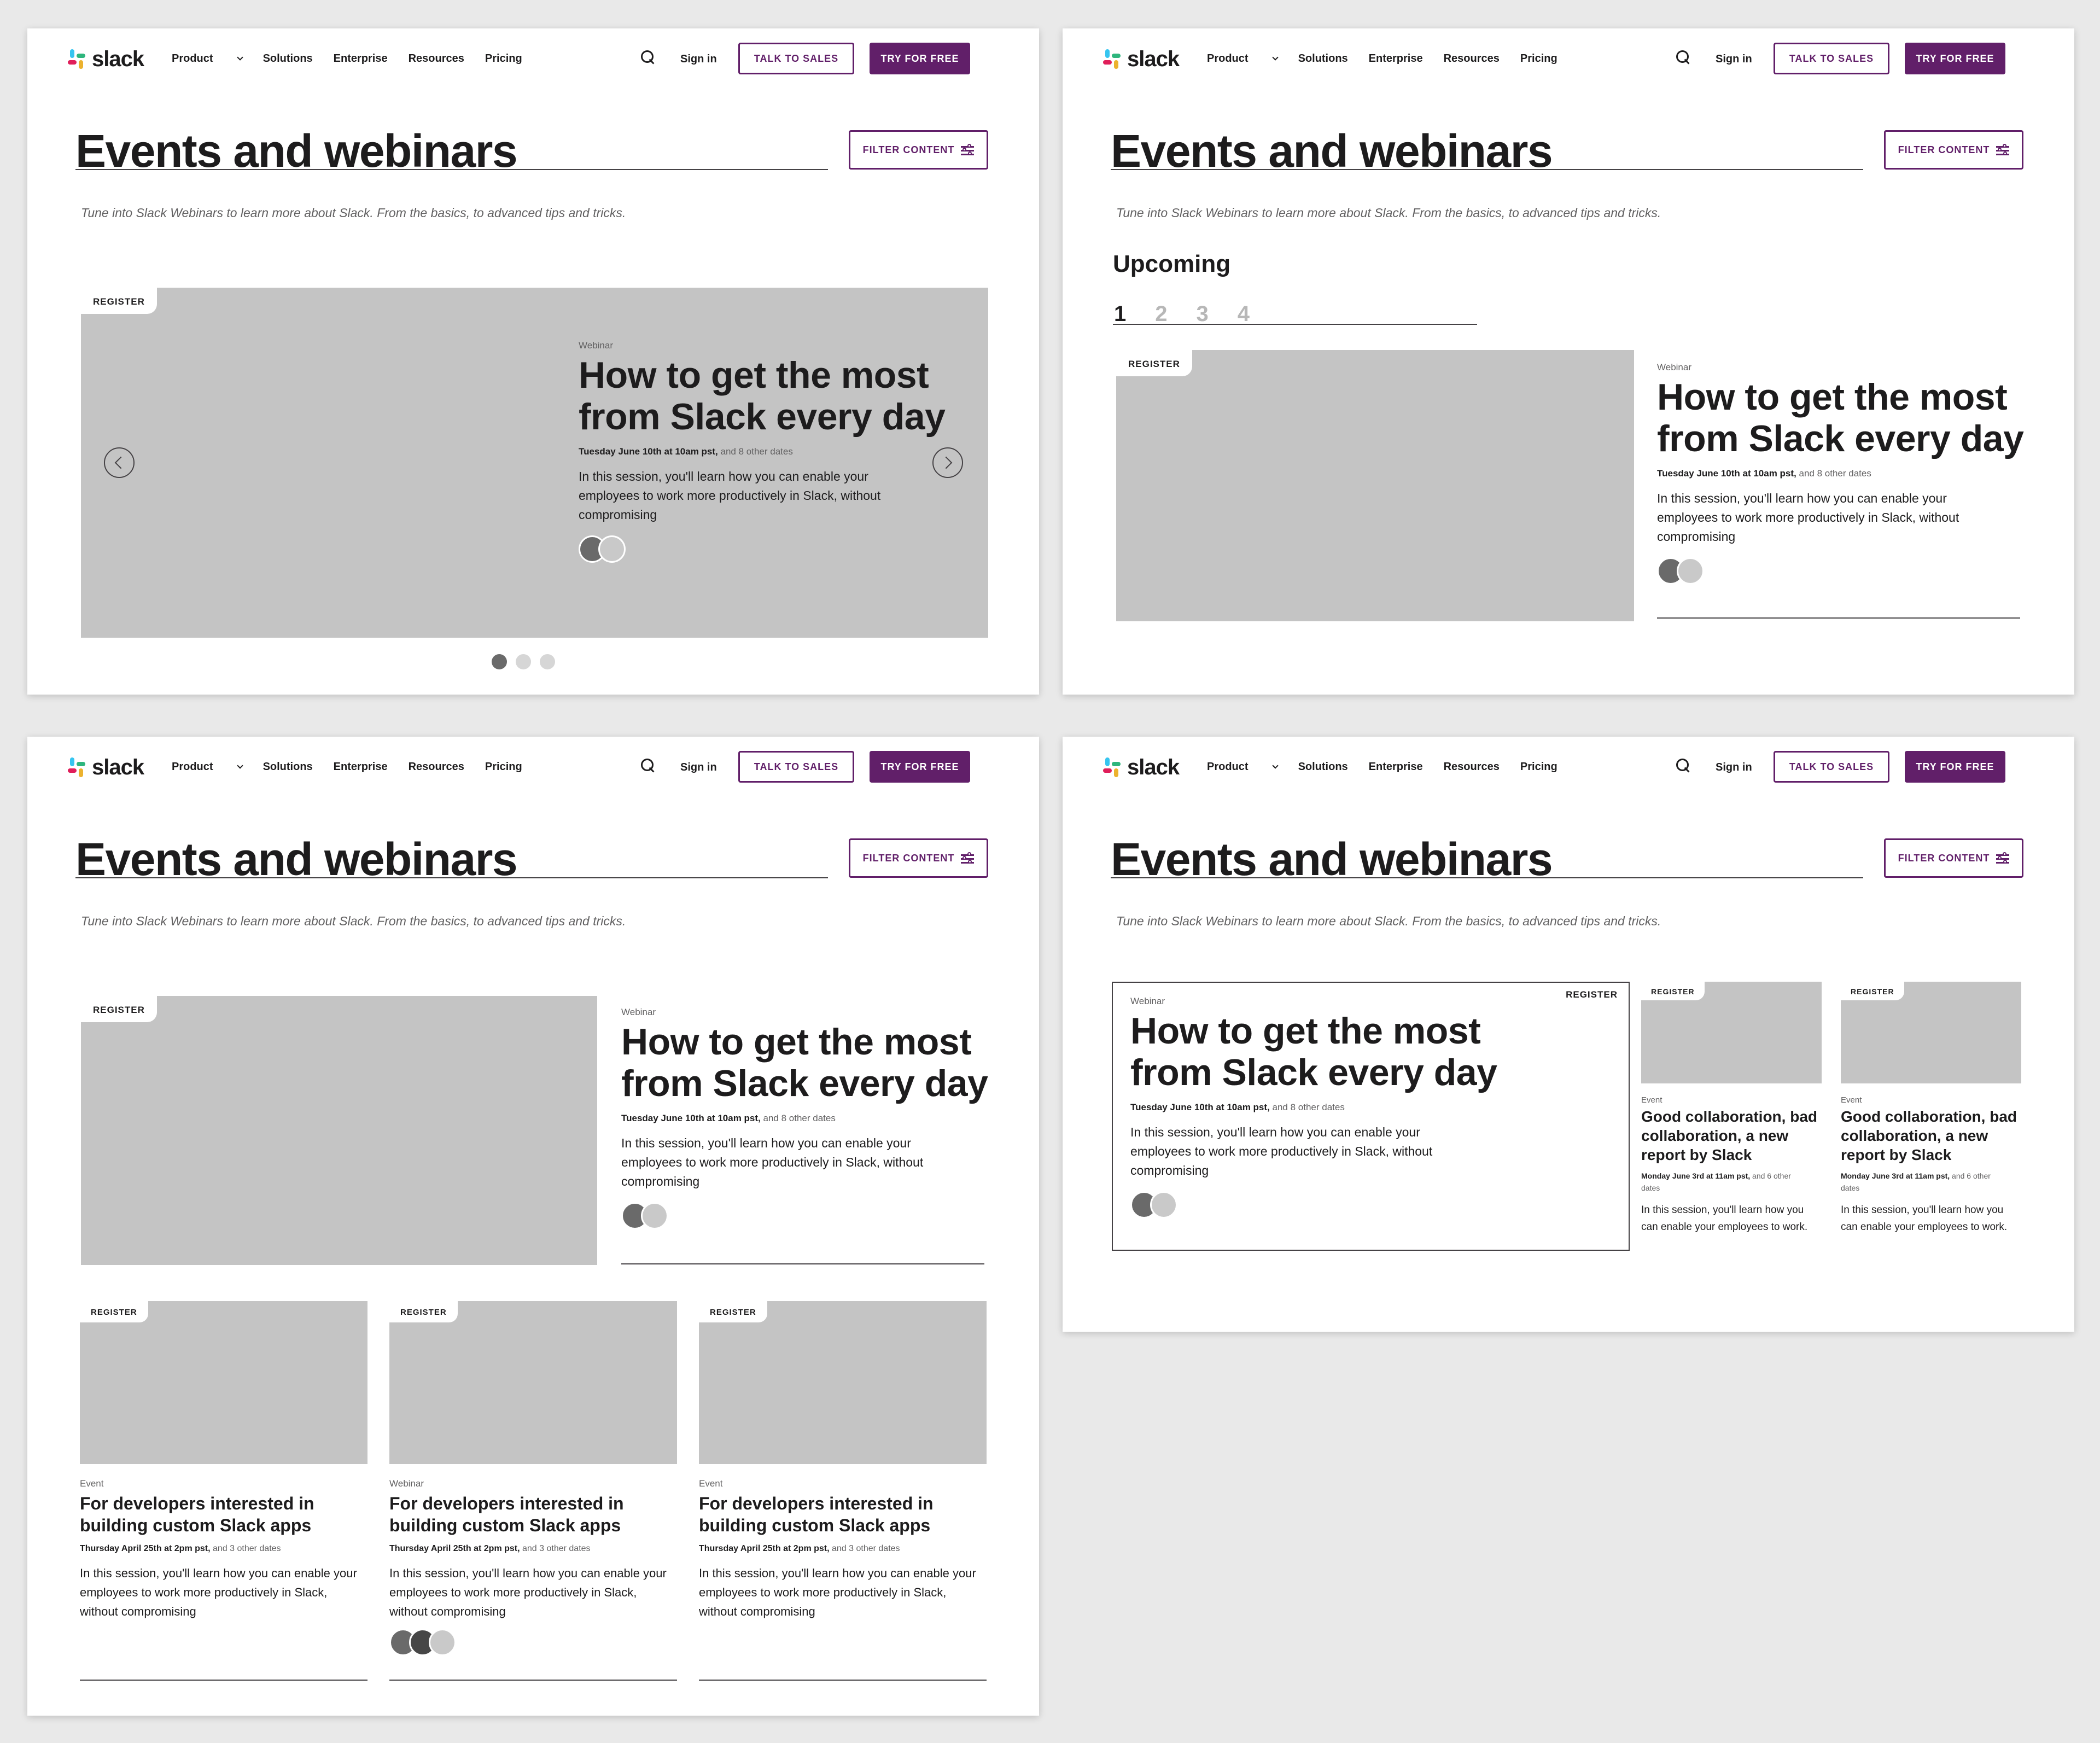 Image resolution: width=2100 pixels, height=1743 pixels. What do you see at coordinates (1487, 878) in the screenshot?
I see `title-underline` at bounding box center [1487, 878].